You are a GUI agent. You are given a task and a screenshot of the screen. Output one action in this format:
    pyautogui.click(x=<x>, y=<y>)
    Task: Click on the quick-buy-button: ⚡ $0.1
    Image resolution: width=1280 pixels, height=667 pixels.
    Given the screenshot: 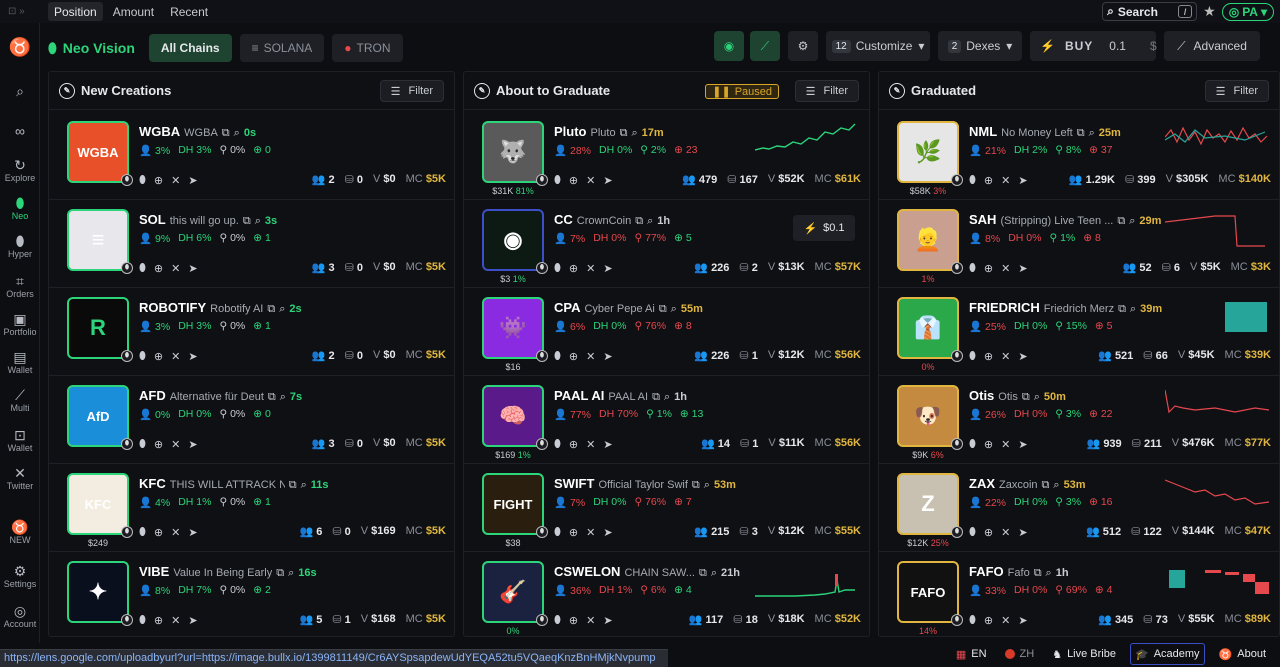 What is the action you would take?
    pyautogui.click(x=824, y=228)
    